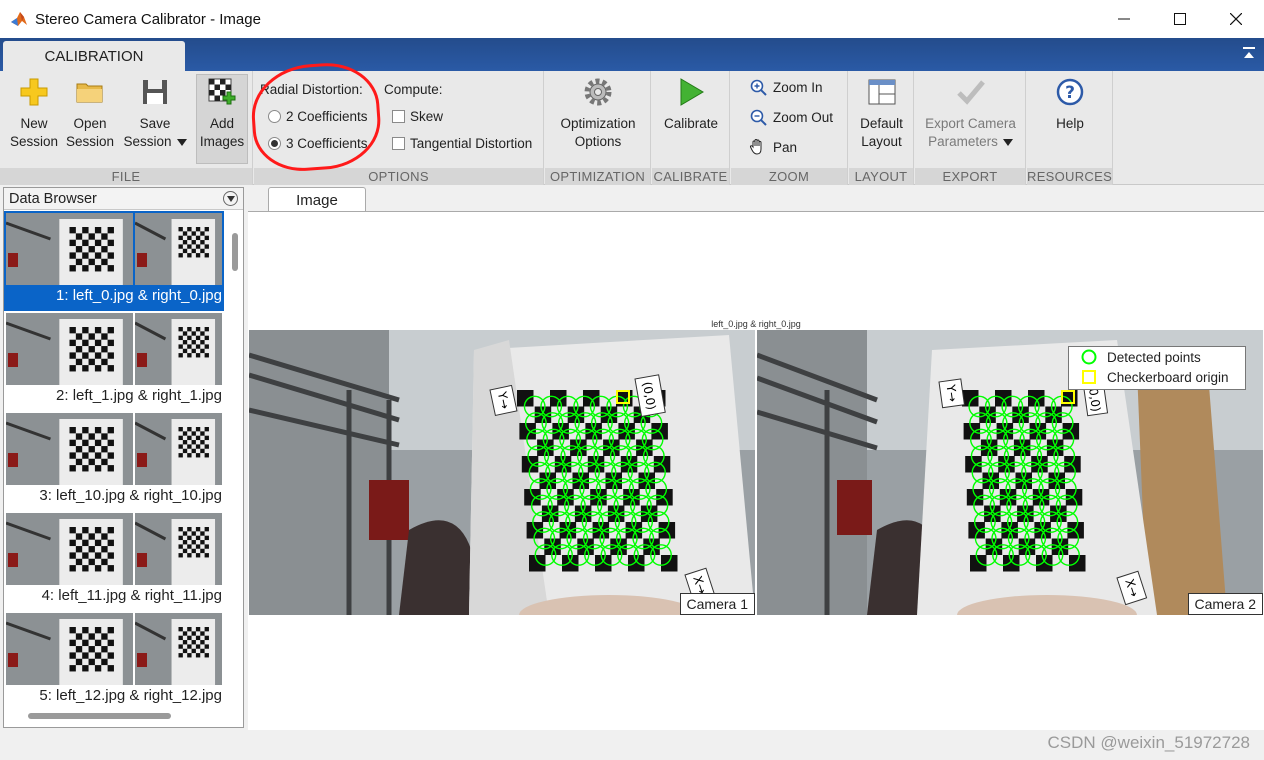  What do you see at coordinates (690, 176) in the screenshot?
I see `group-label-calibrate: CALIBRATE` at bounding box center [690, 176].